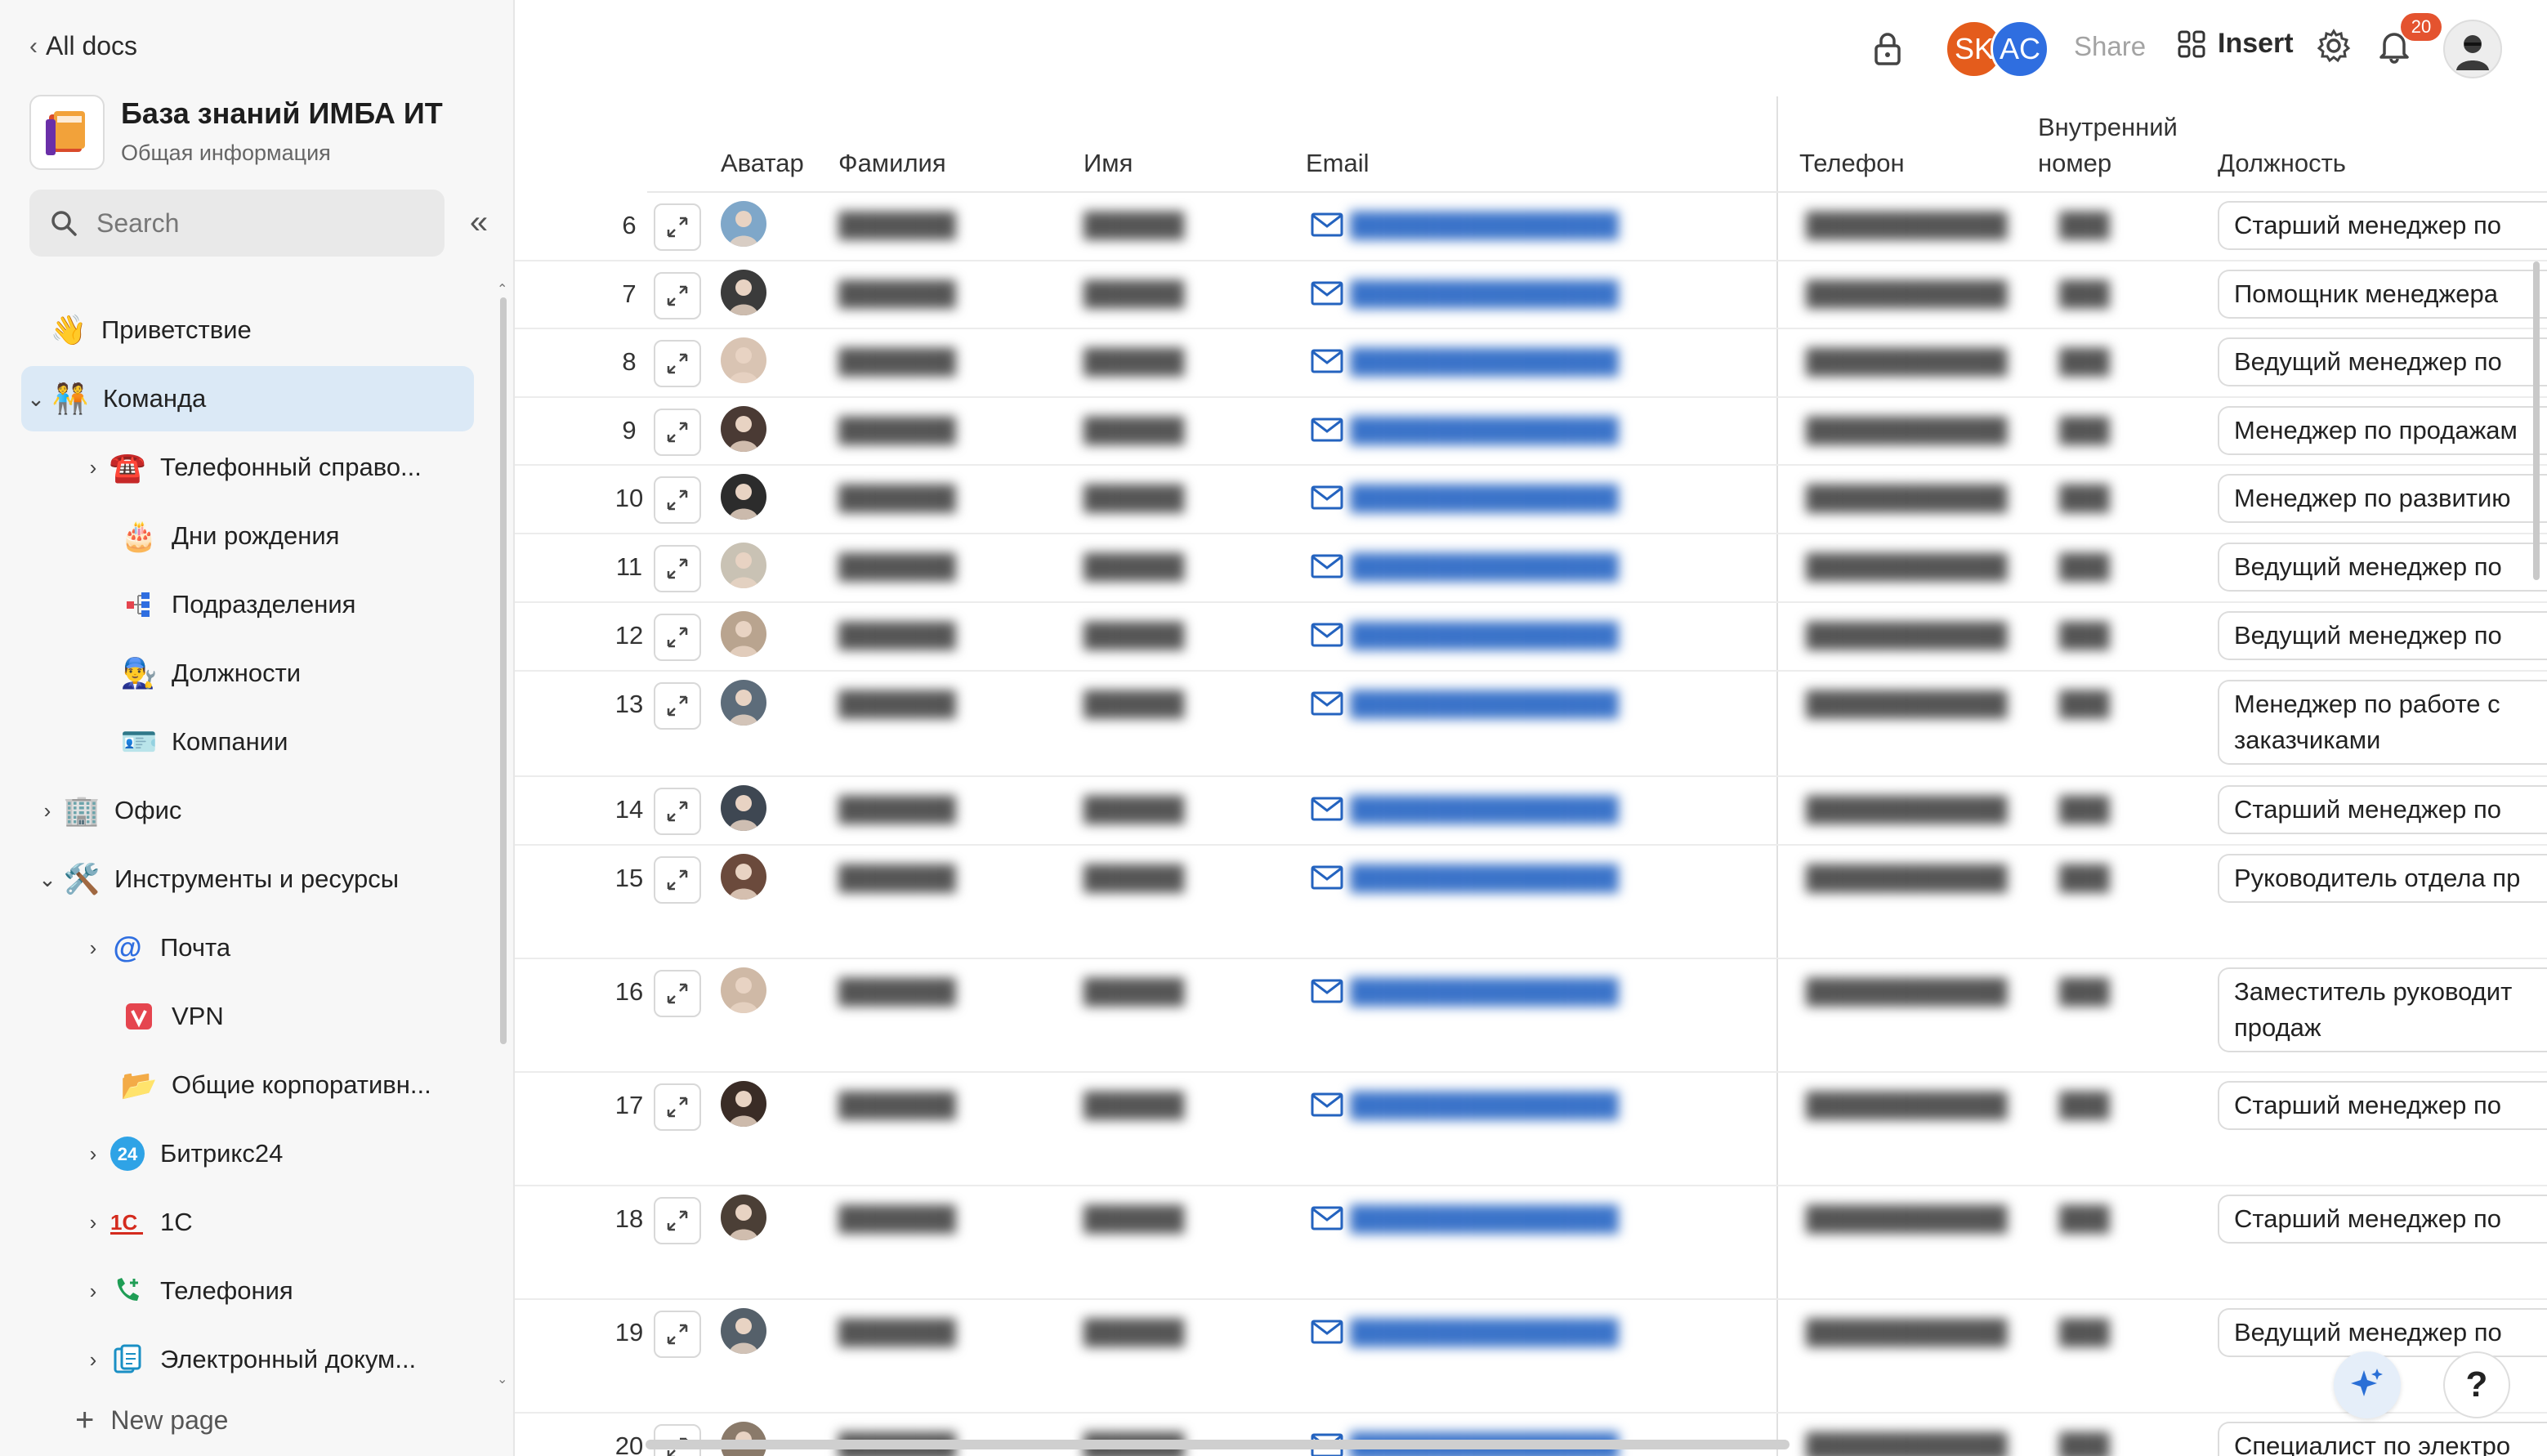 This screenshot has width=2547, height=1456. Describe the element at coordinates (2382, 1009) in the screenshot. I see `position-tag: Заместитель руководит продаж` at that location.